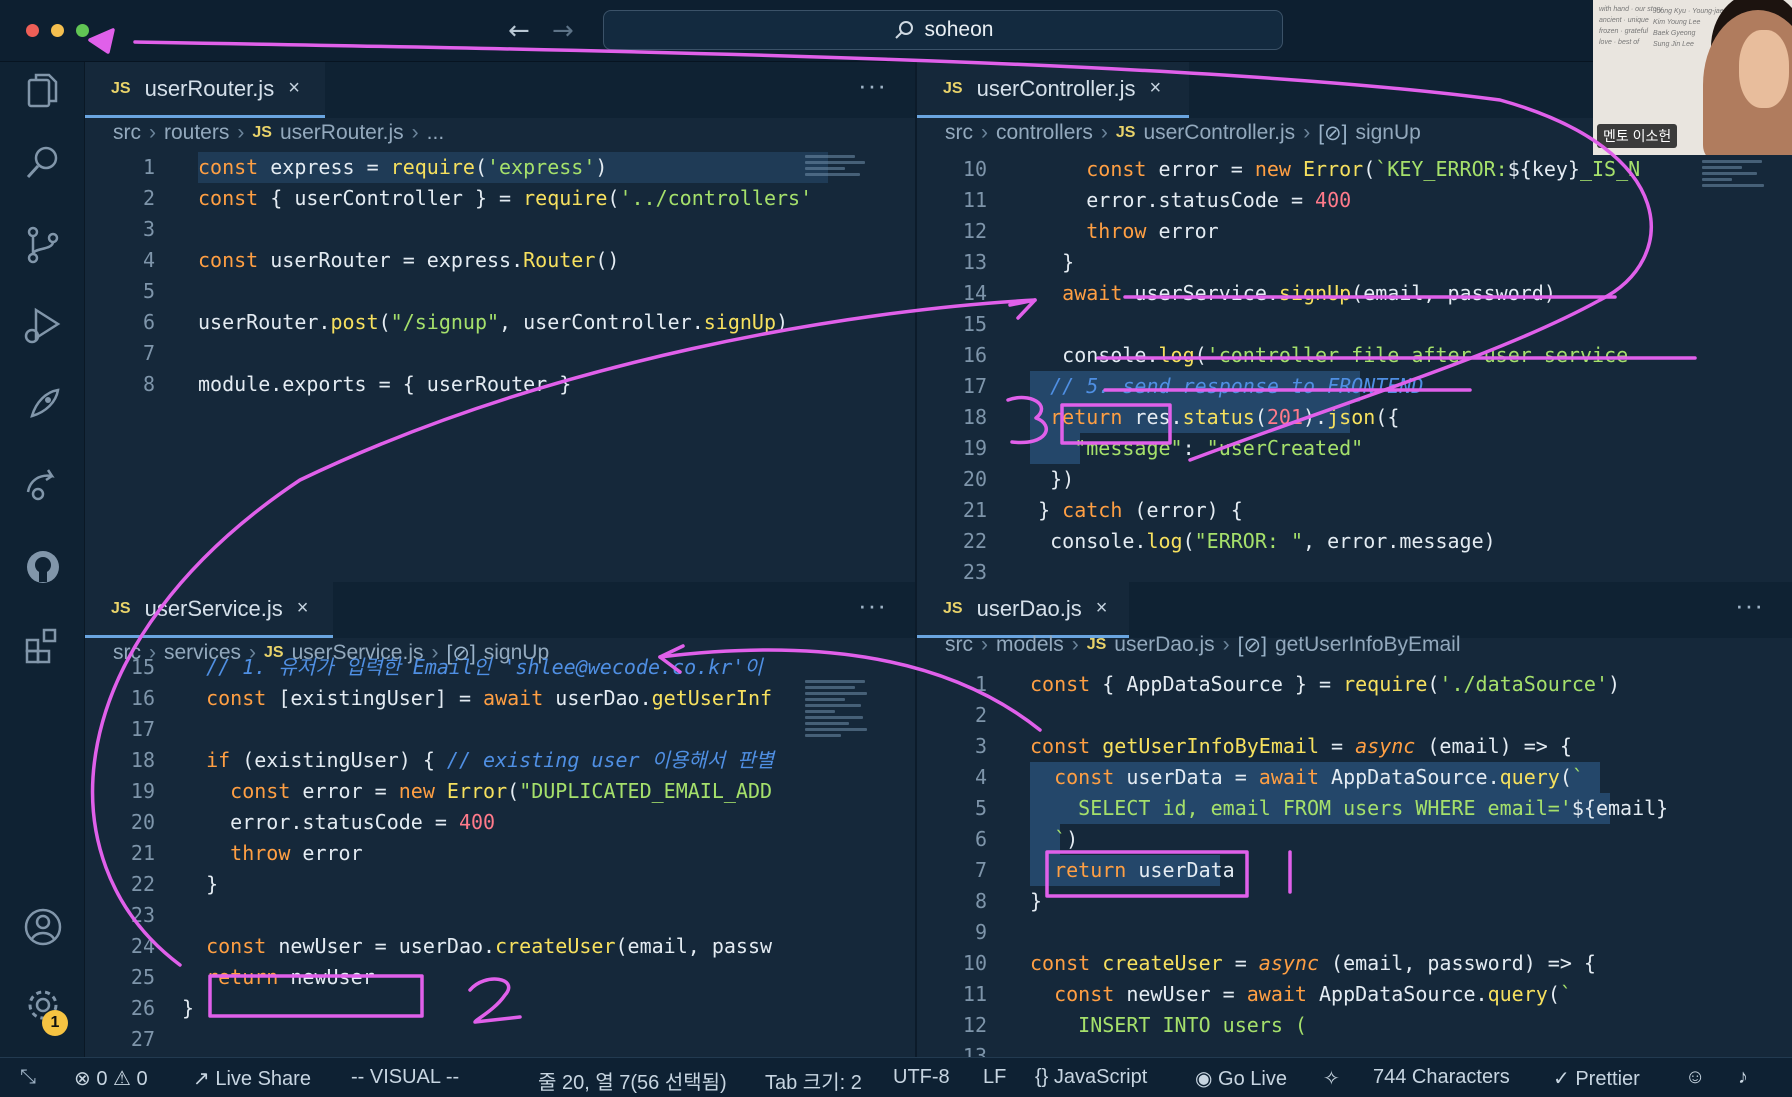  What do you see at coordinates (28, 1077) in the screenshot?
I see `remote-icon: ⤡` at bounding box center [28, 1077].